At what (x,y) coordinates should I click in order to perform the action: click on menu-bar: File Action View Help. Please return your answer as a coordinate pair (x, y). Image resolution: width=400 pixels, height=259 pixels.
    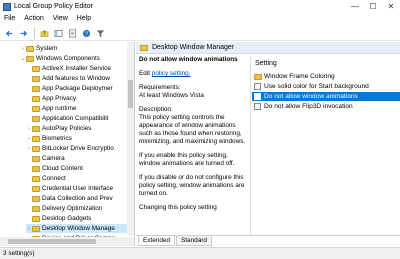
    Looking at the image, I should click on (200, 18).